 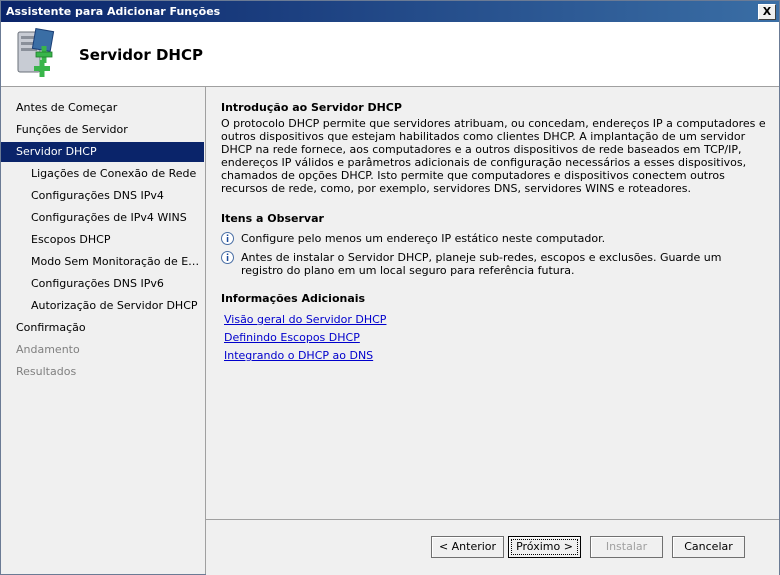 I want to click on nav-item: Configurações de IPv4 WINS, so click(x=102, y=218).